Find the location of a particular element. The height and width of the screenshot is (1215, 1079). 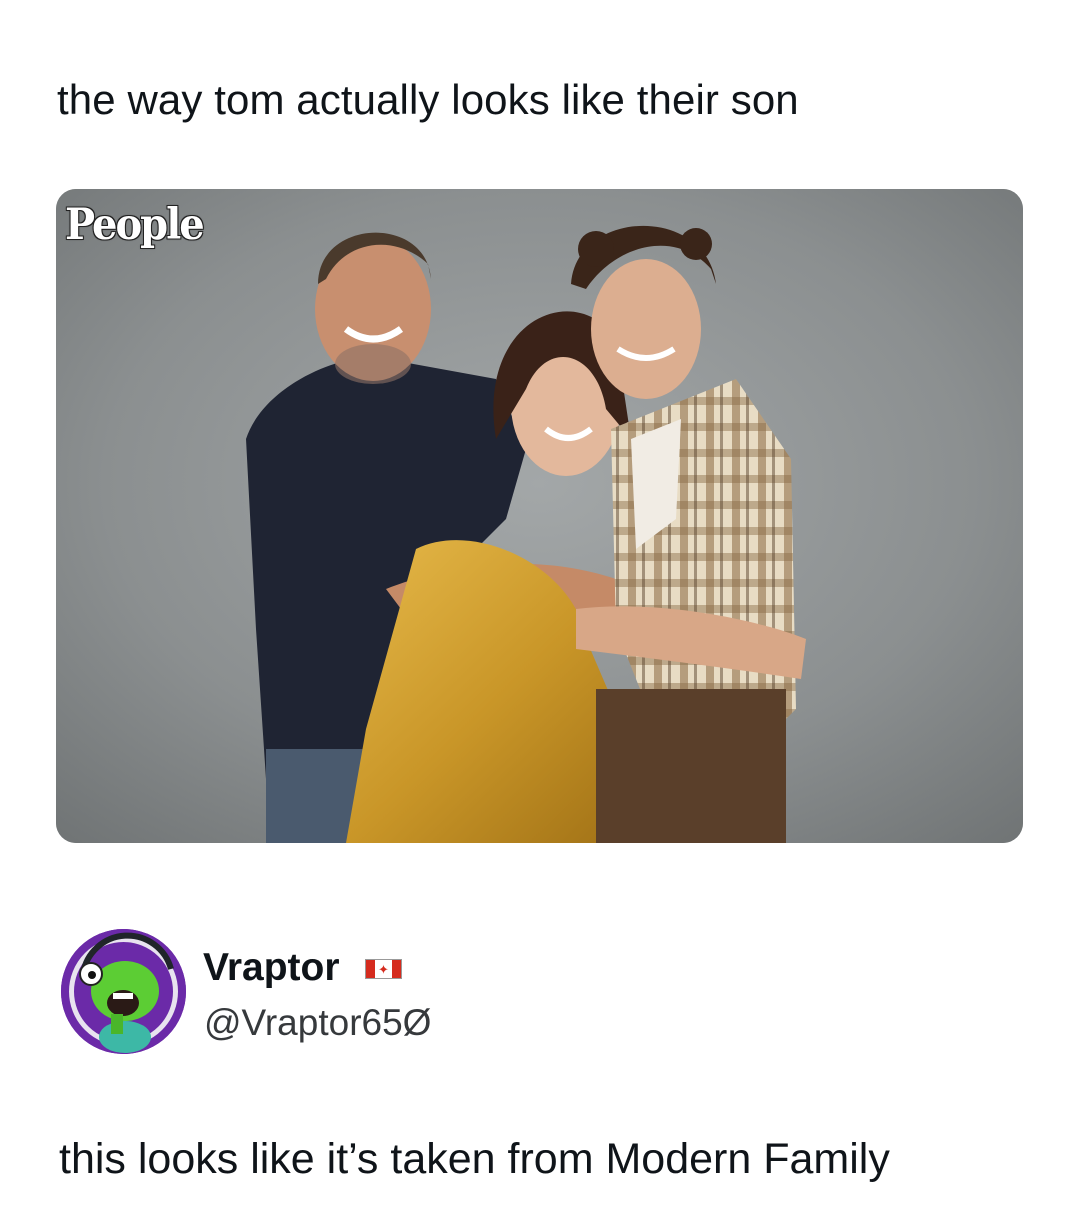

canada-flag-icon: ✦ is located at coordinates (383, 969).